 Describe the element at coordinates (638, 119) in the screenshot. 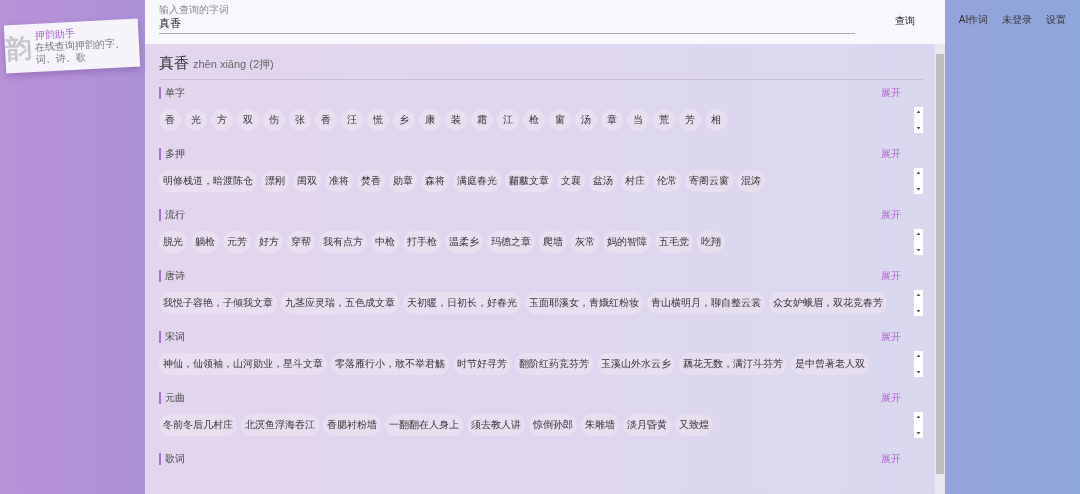

I see `rhyme-chip: 当` at that location.